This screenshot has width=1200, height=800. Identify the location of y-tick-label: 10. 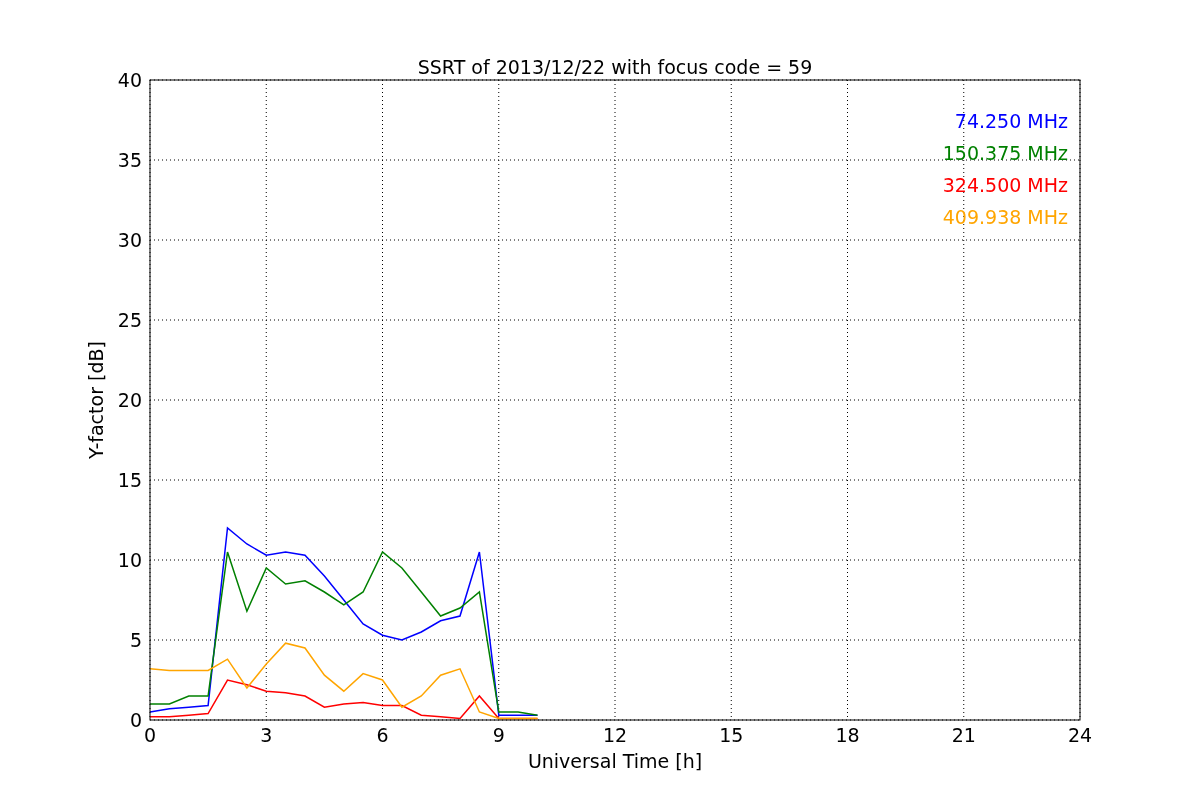
(129, 560).